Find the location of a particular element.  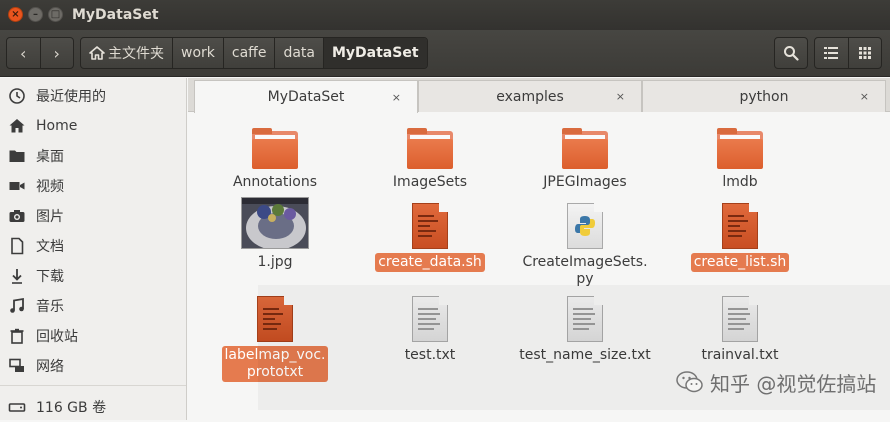

download-icon is located at coordinates (17, 276).